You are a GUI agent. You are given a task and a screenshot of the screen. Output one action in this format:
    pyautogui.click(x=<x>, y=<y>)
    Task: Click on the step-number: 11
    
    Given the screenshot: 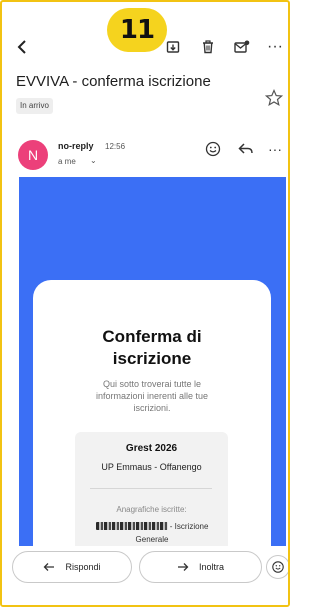 What is the action you would take?
    pyautogui.click(x=137, y=30)
    